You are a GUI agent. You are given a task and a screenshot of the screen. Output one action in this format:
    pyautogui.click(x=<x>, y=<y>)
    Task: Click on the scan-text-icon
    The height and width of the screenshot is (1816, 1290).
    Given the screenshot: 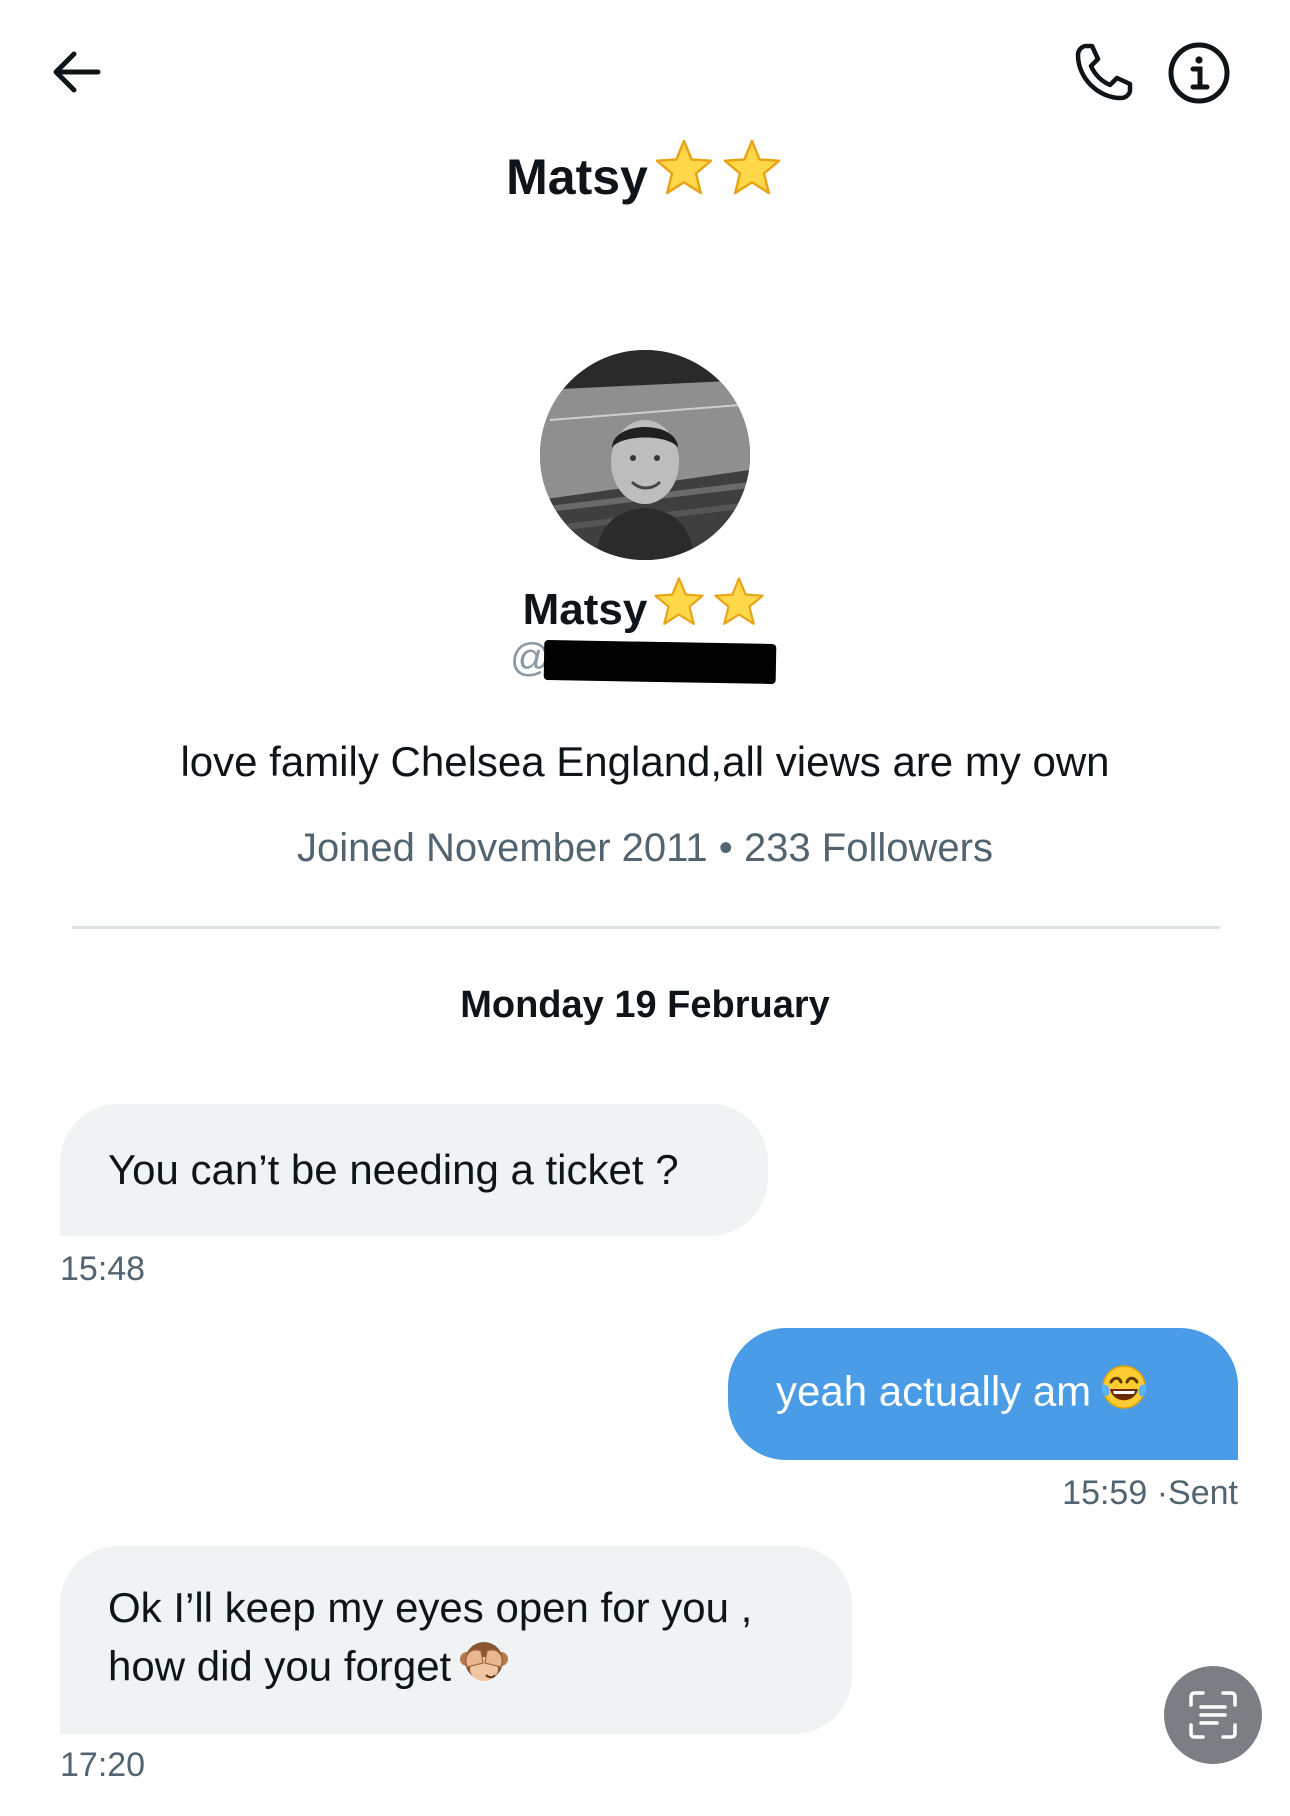 What is the action you would take?
    pyautogui.click(x=1213, y=1715)
    